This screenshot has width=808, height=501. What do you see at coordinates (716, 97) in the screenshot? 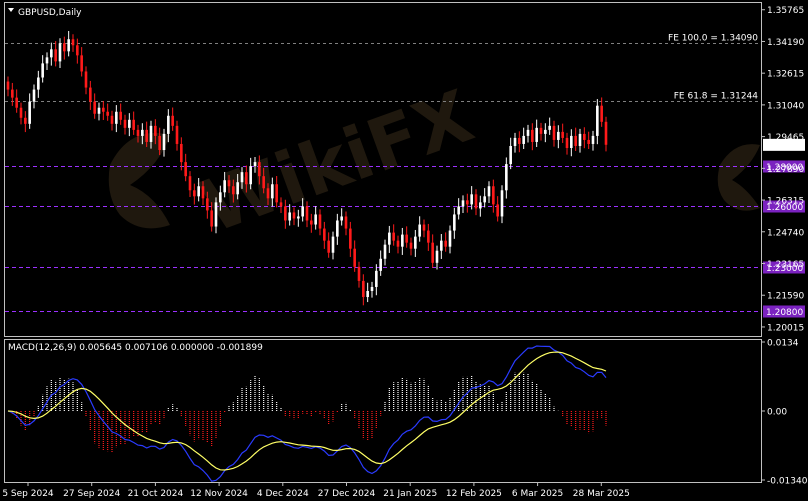
I see `fib-level-label: FE 61.8 = 1.31244` at bounding box center [716, 97].